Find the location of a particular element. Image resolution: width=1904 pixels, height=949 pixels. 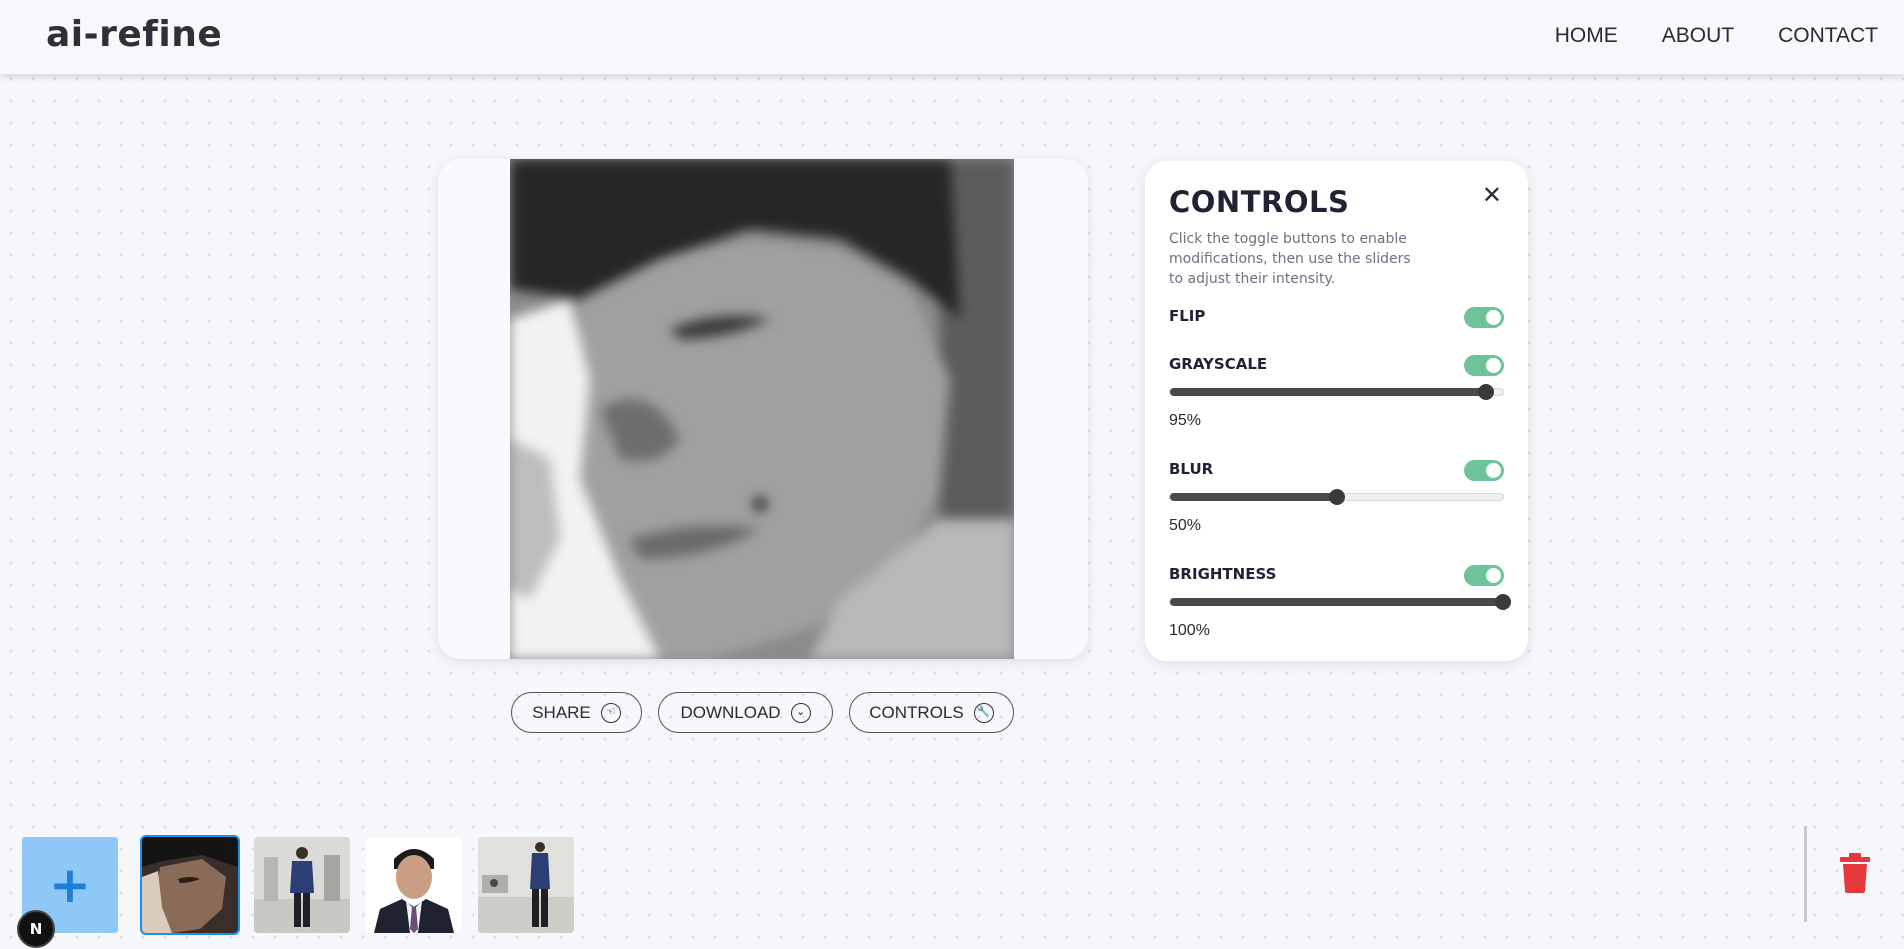

blur-slider is located at coordinates (1336, 497).